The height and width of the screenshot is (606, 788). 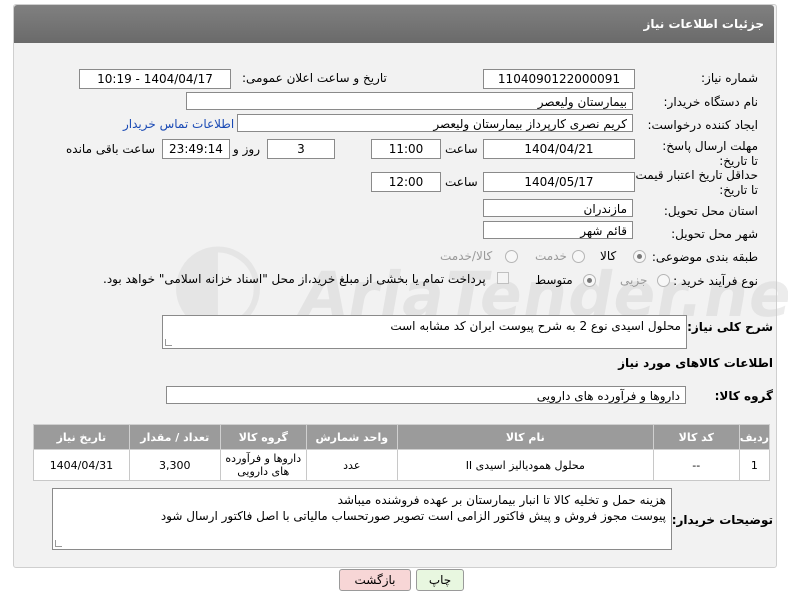 I want to click on remaining-time-field: 23:49:14, so click(x=196, y=149).